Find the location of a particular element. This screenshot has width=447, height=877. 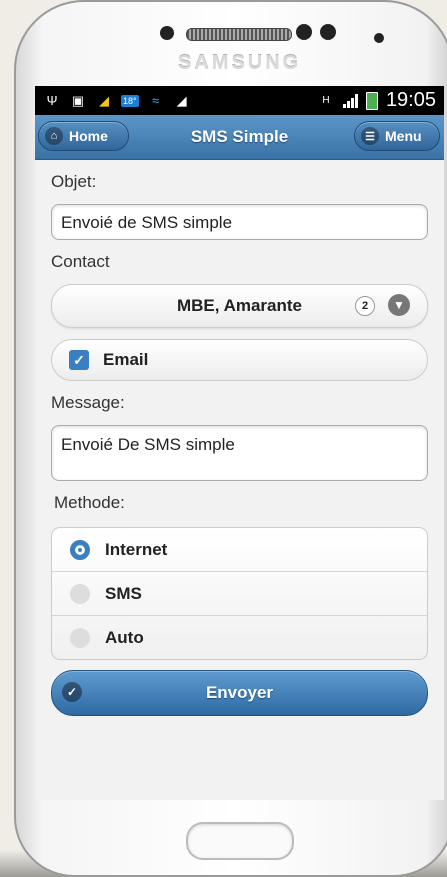

methode-radio-group: Internet SMS Auto is located at coordinates (239, 593).